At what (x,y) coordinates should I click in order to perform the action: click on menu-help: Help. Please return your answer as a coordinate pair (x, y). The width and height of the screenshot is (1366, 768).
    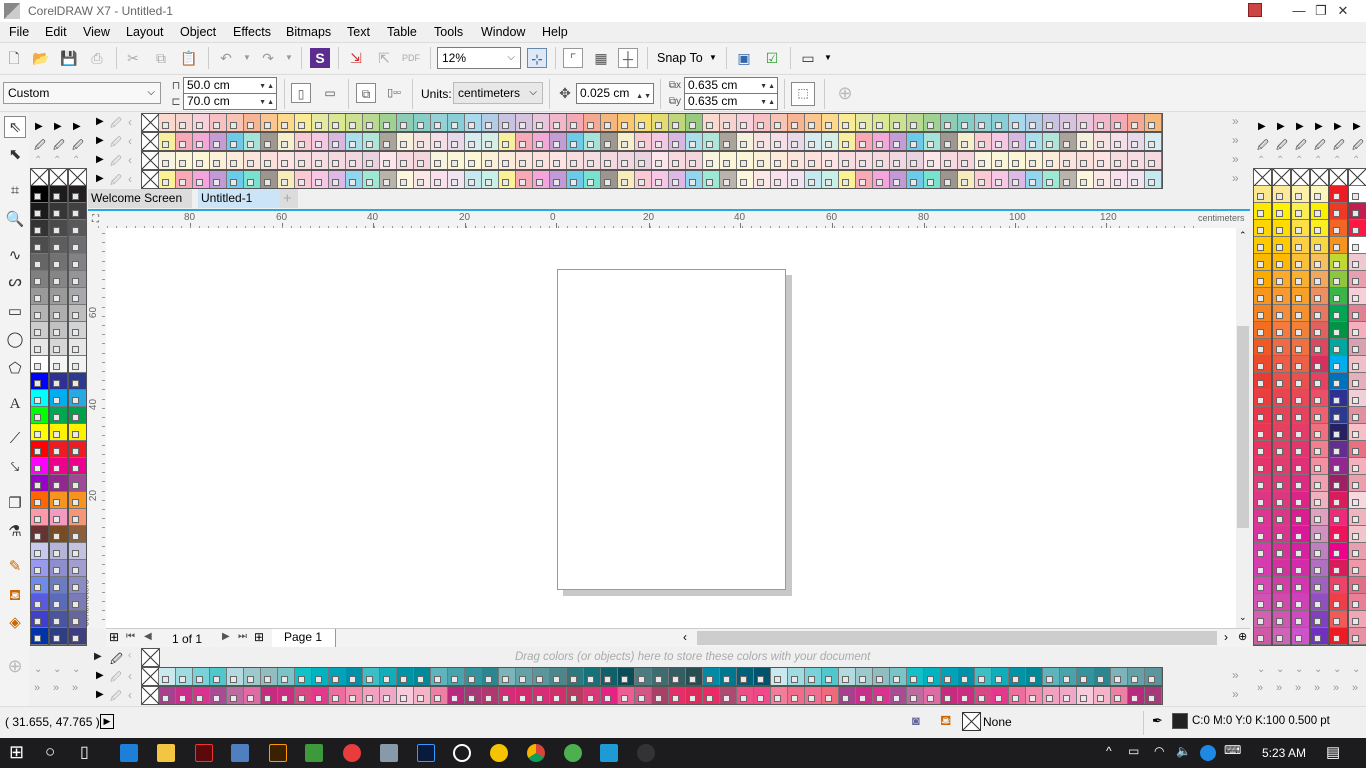
    Looking at the image, I should click on (555, 32).